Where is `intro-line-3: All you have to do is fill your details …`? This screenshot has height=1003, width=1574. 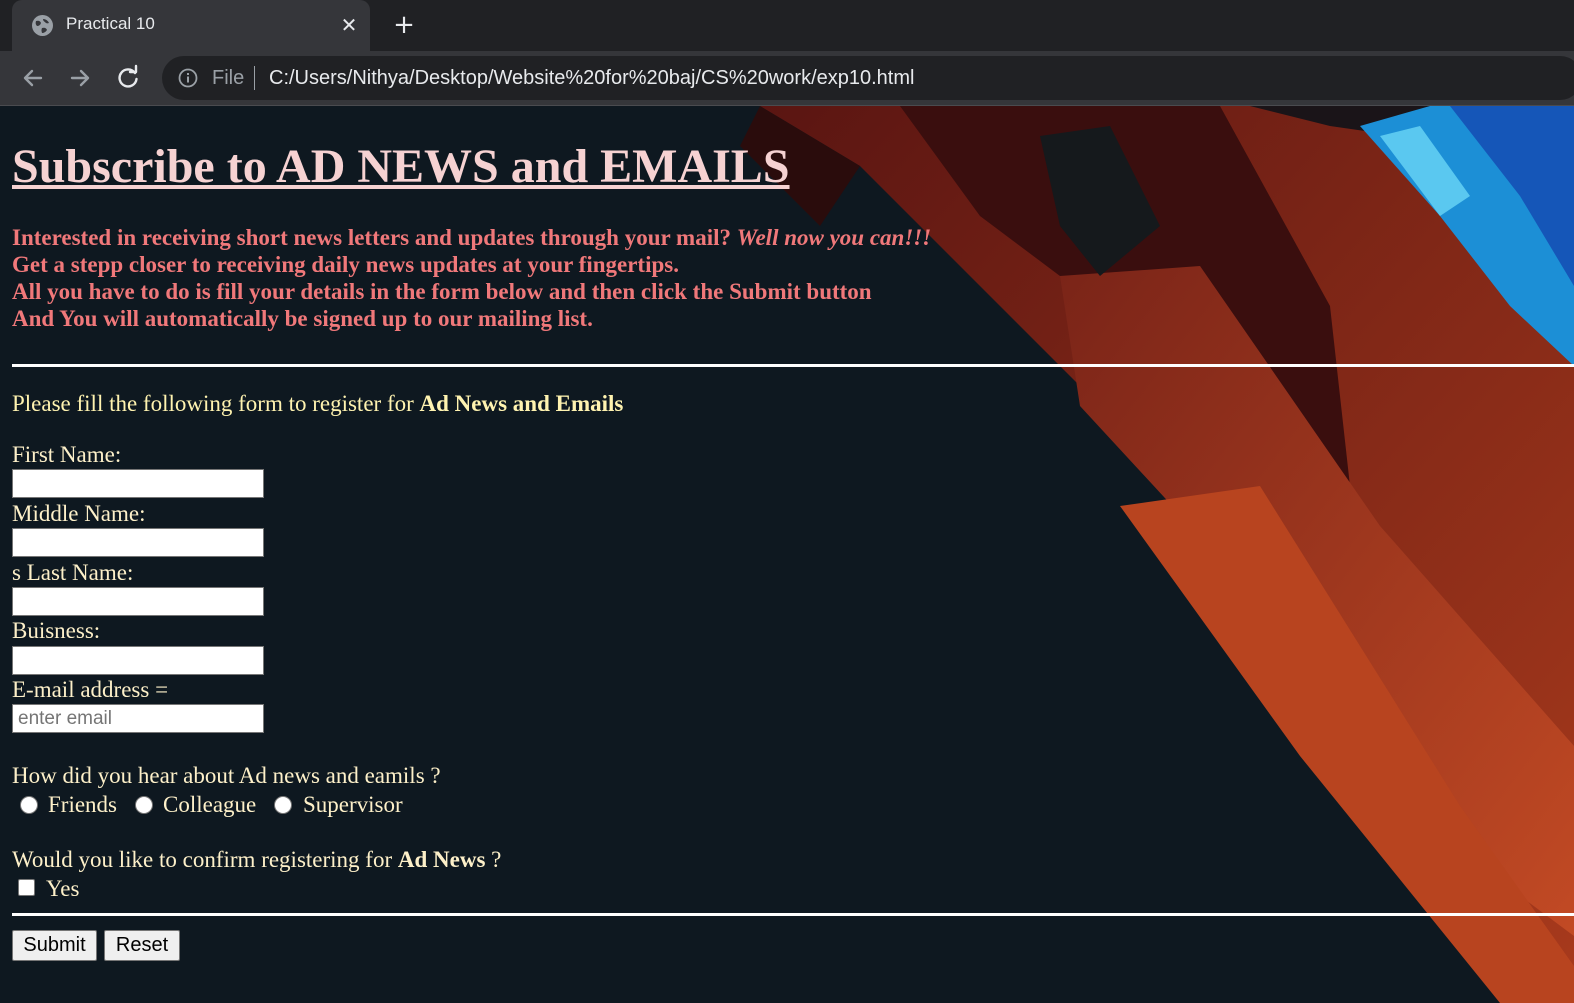
intro-line-3: All you have to do is fill your details … is located at coordinates (442, 291).